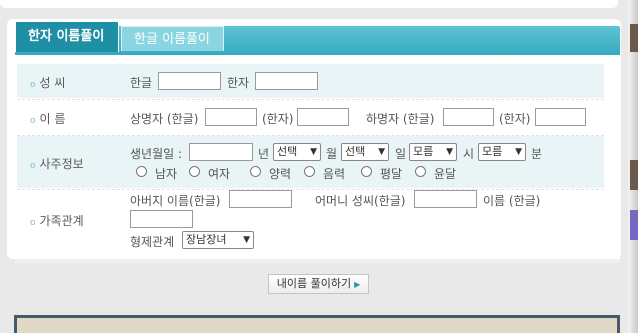 This screenshot has height=333, width=638. What do you see at coordinates (255, 171) in the screenshot?
I see `calendar-solar-radio` at bounding box center [255, 171].